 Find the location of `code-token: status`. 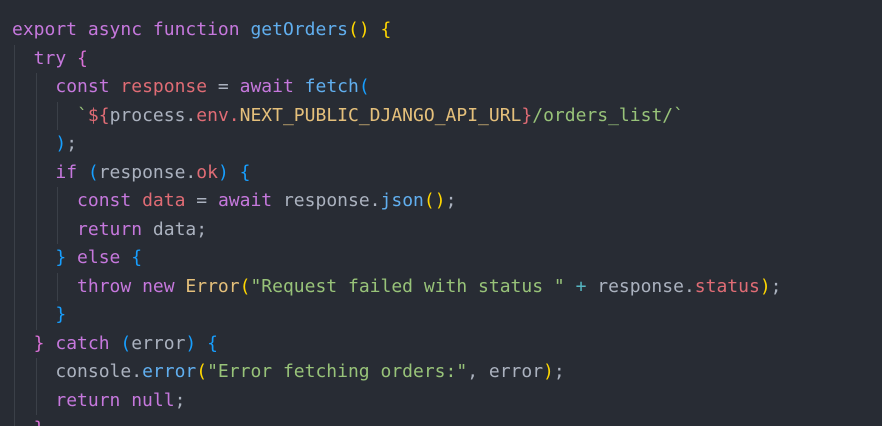

code-token: status is located at coordinates (727, 286).